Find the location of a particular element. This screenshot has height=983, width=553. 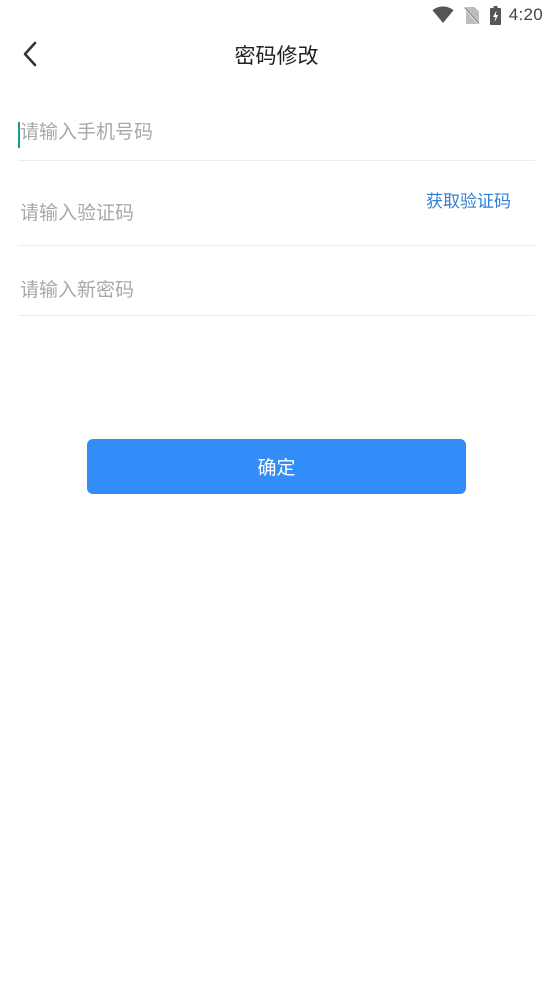

status-time: 4:20 is located at coordinates (525, 14).